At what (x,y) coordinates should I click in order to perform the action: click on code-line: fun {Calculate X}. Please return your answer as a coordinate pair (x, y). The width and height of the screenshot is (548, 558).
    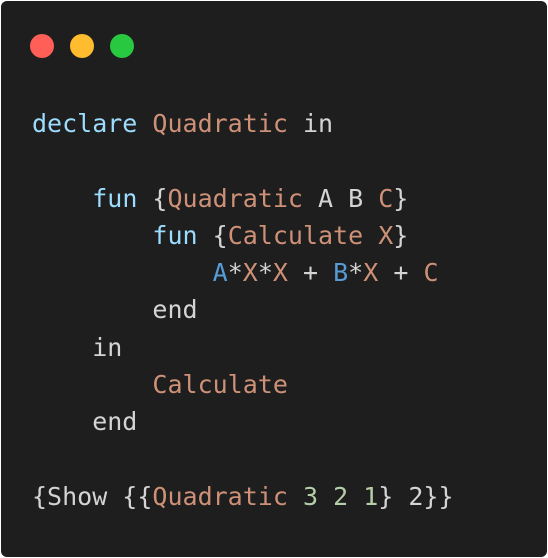
    Looking at the image, I should click on (243, 235).